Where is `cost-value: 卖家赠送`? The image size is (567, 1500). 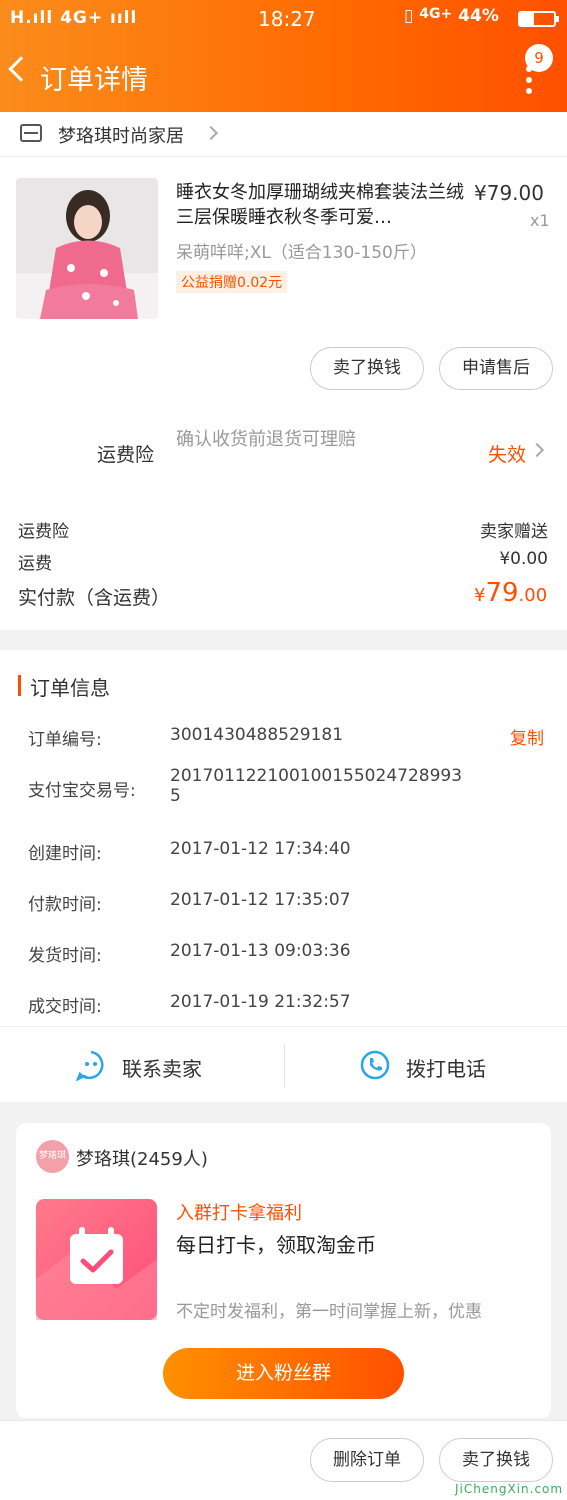
cost-value: 卖家赠送 is located at coordinates (514, 532).